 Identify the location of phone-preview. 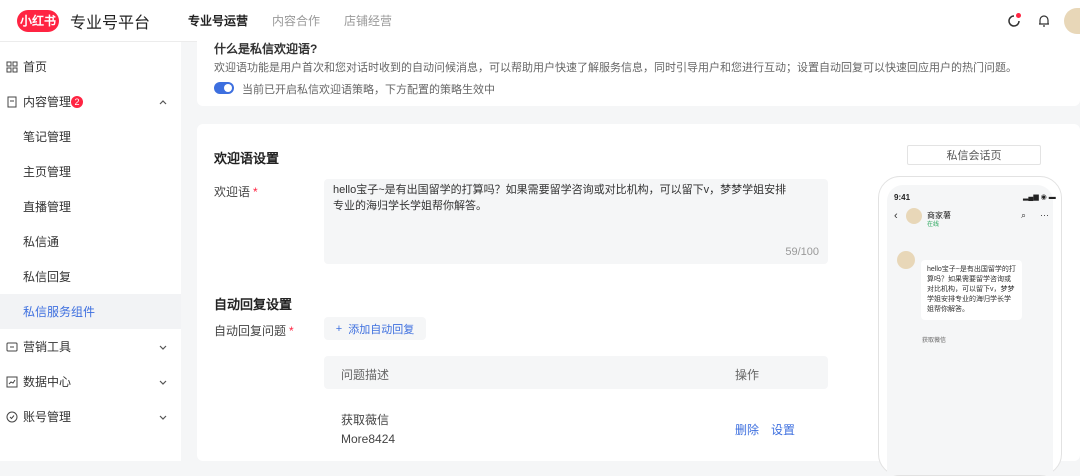
(970, 326).